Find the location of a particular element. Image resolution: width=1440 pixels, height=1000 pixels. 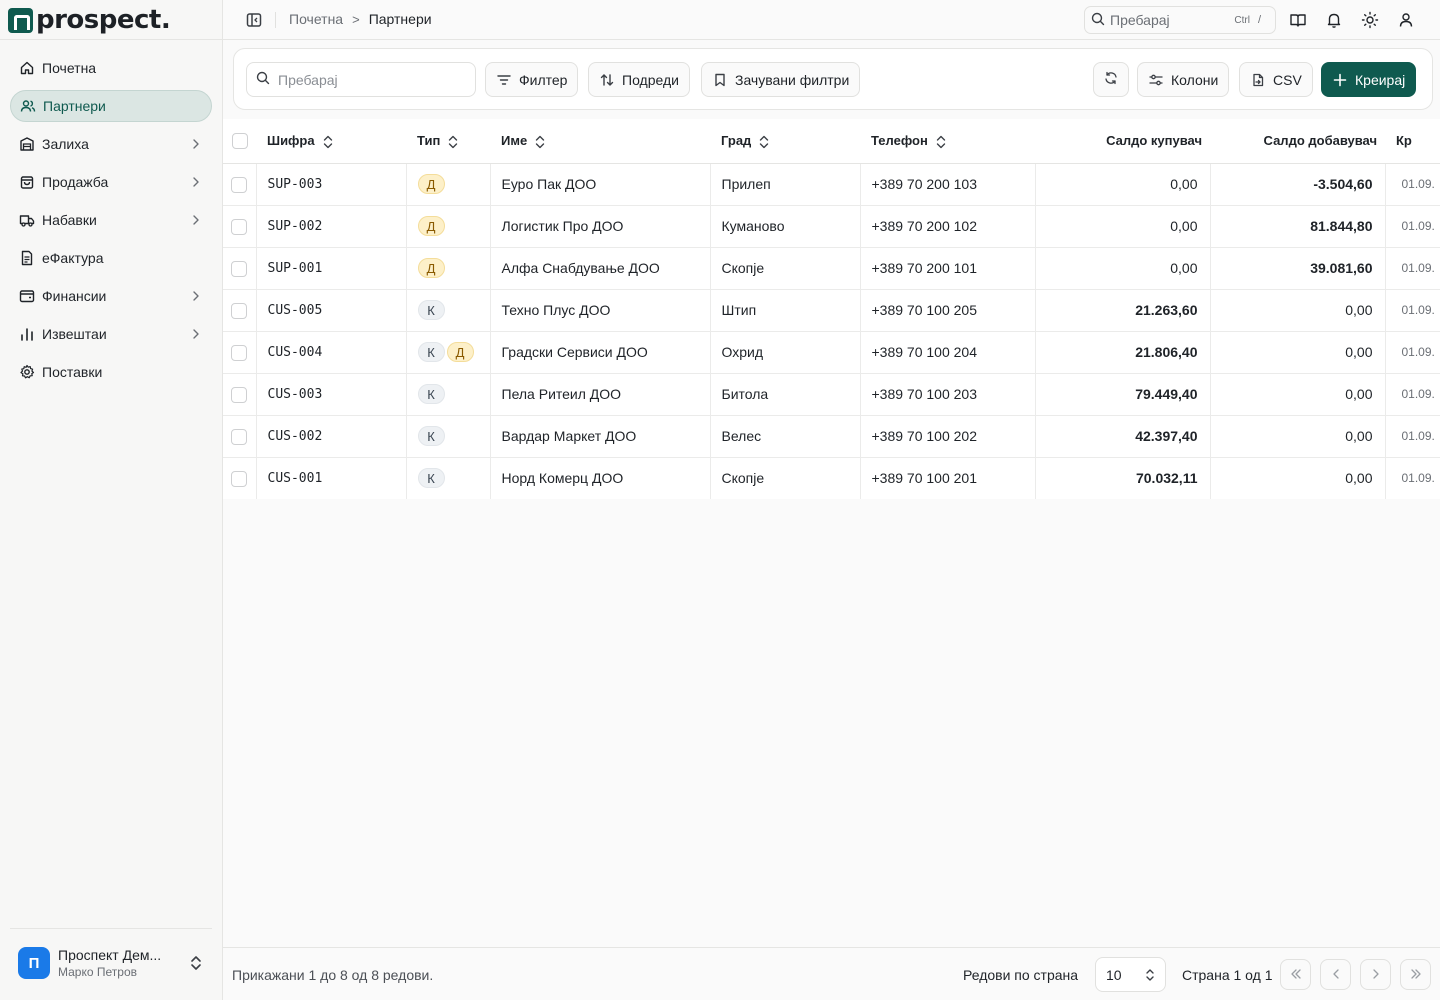

cell-code: CUS-005 is located at coordinates (331, 310).